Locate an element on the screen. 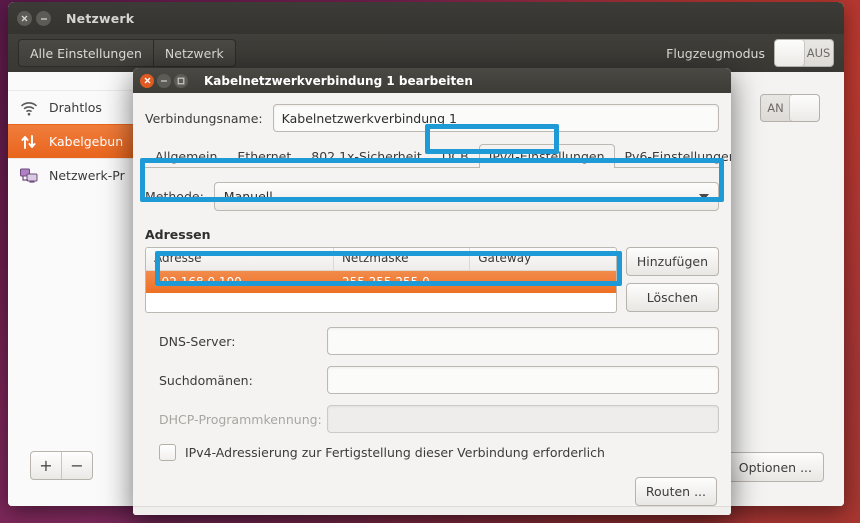 The image size is (860, 523). wired-network-icon is located at coordinates (29, 142).